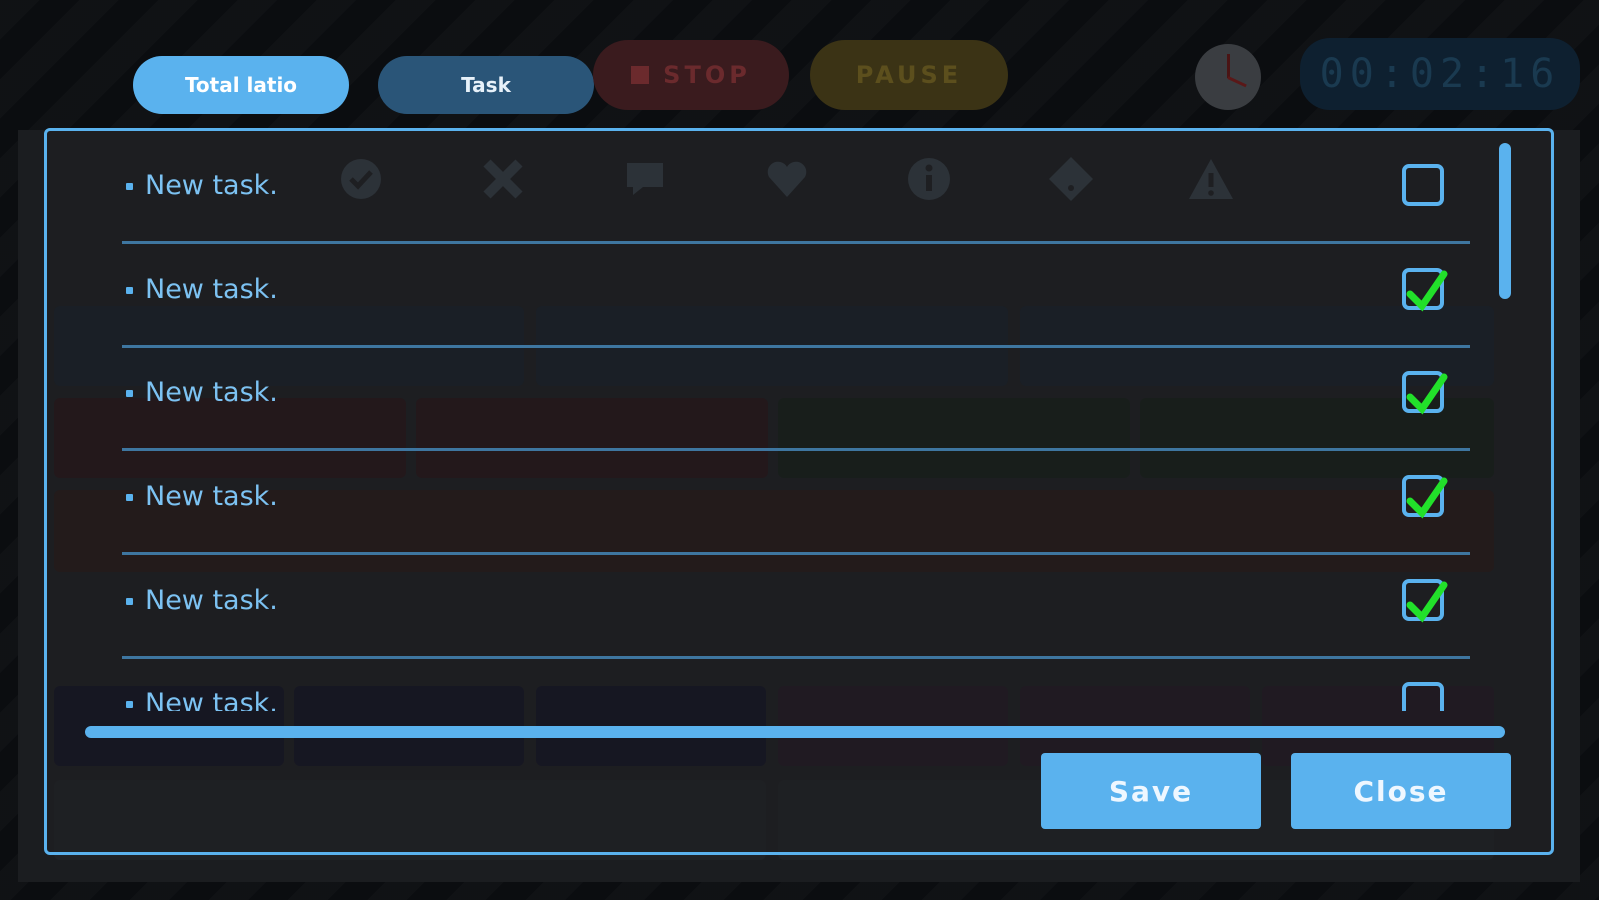 The height and width of the screenshot is (900, 1599). I want to click on stop-label: STOP, so click(707, 75).